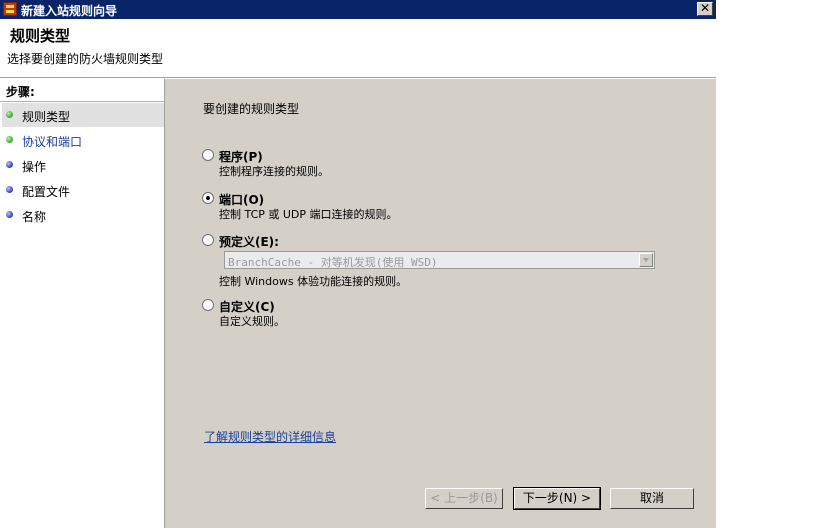 This screenshot has height=528, width=819. Describe the element at coordinates (208, 198) in the screenshot. I see `port-radio` at that location.